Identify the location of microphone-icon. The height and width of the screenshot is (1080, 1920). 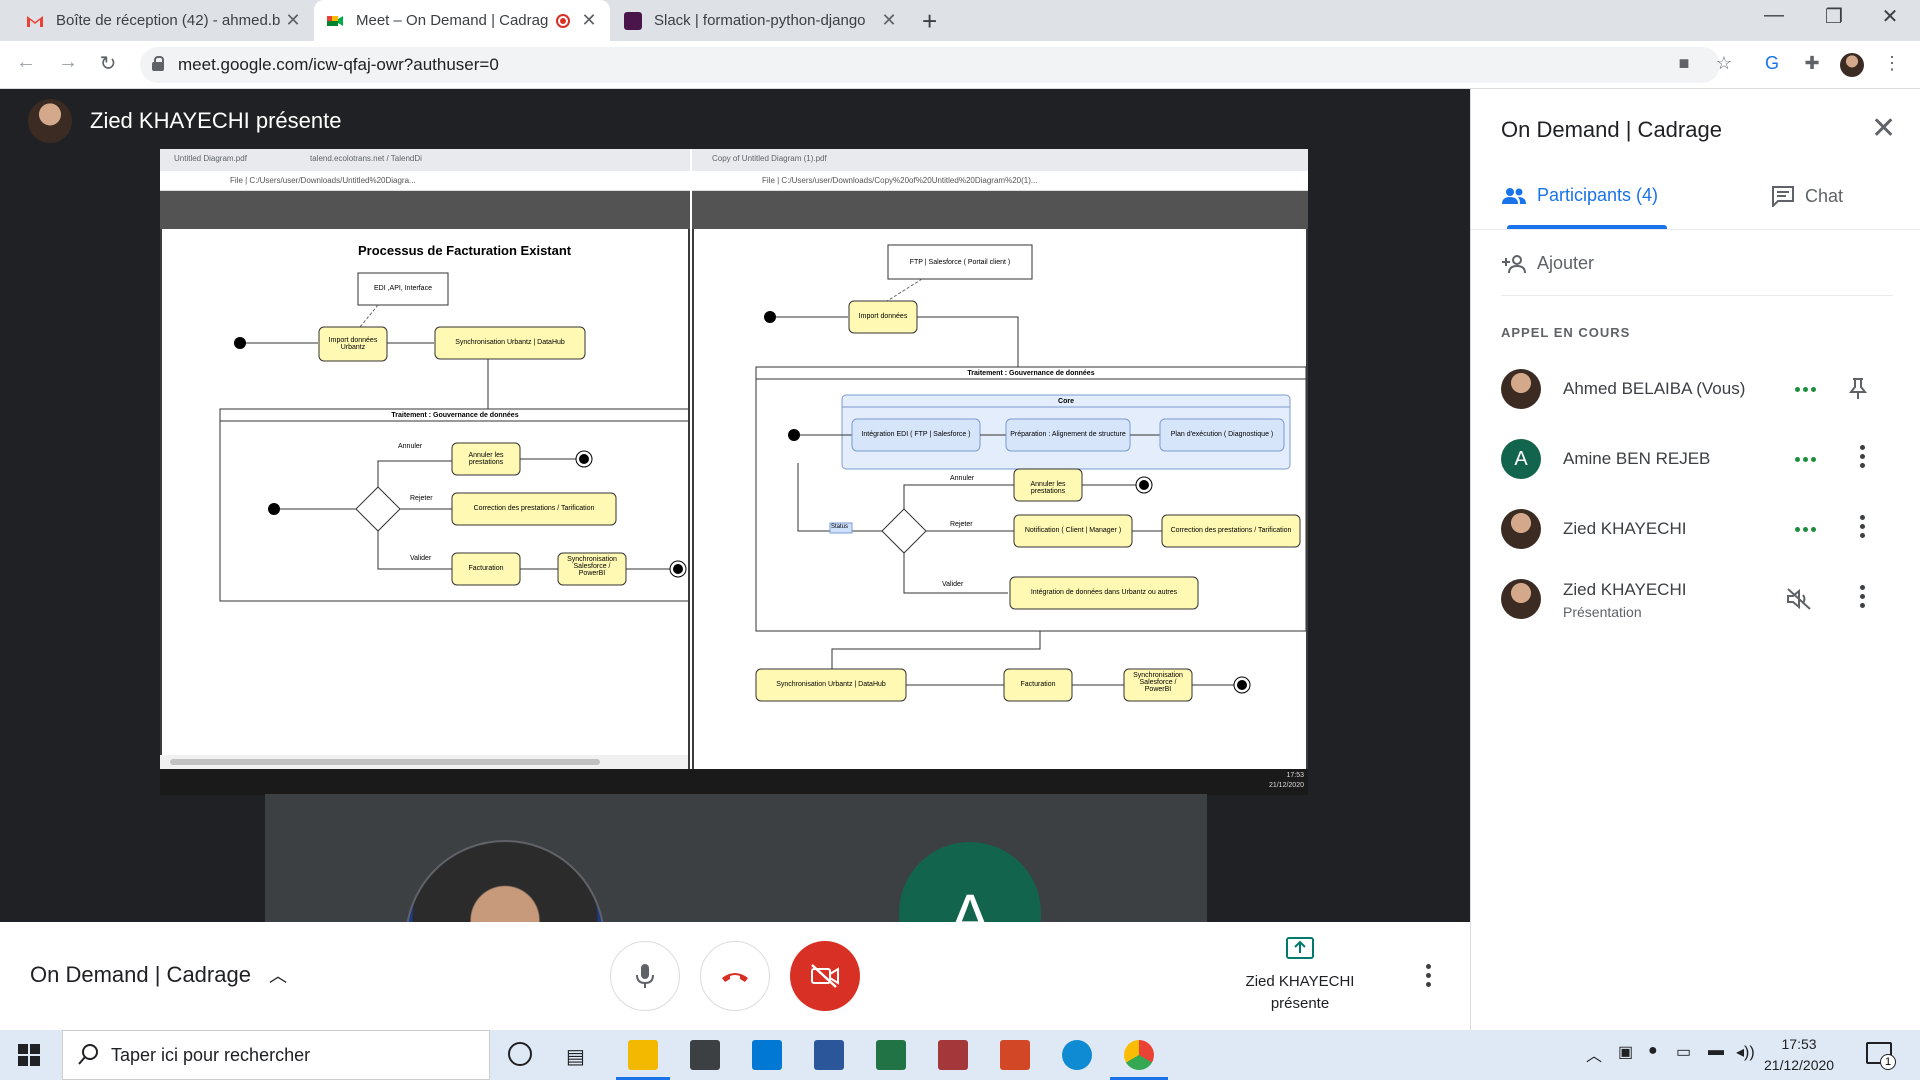
(645, 976).